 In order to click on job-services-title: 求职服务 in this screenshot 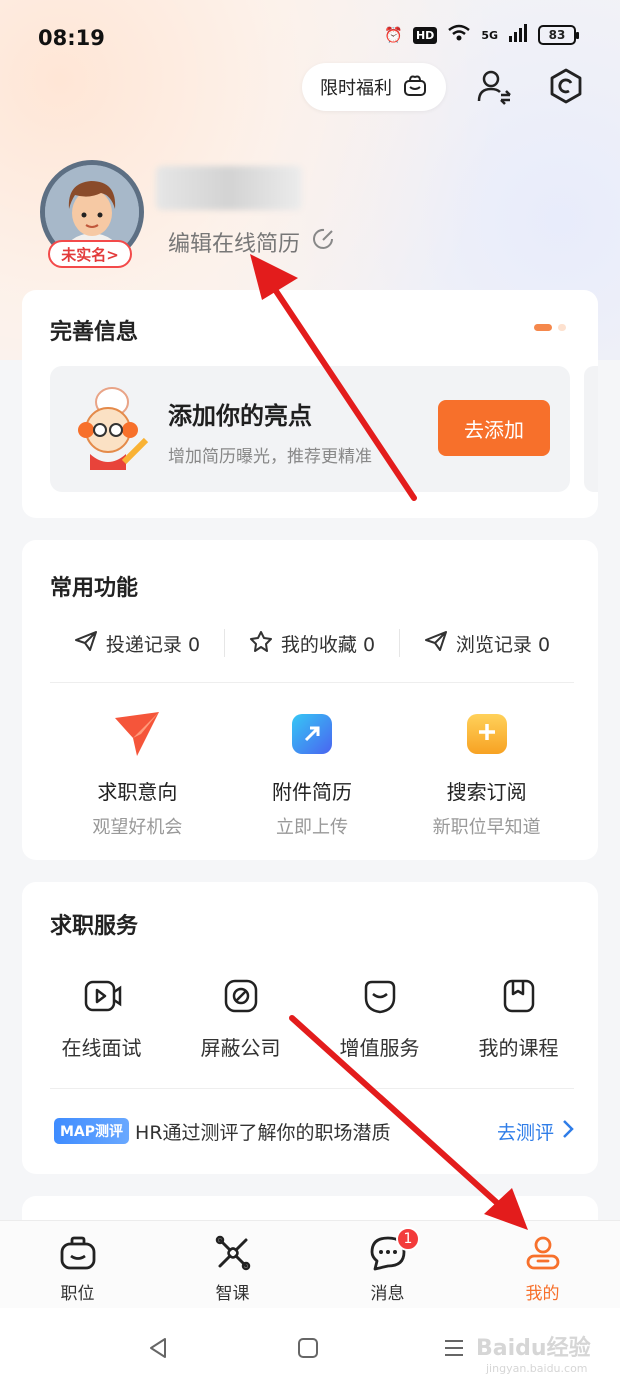, I will do `click(94, 926)`.